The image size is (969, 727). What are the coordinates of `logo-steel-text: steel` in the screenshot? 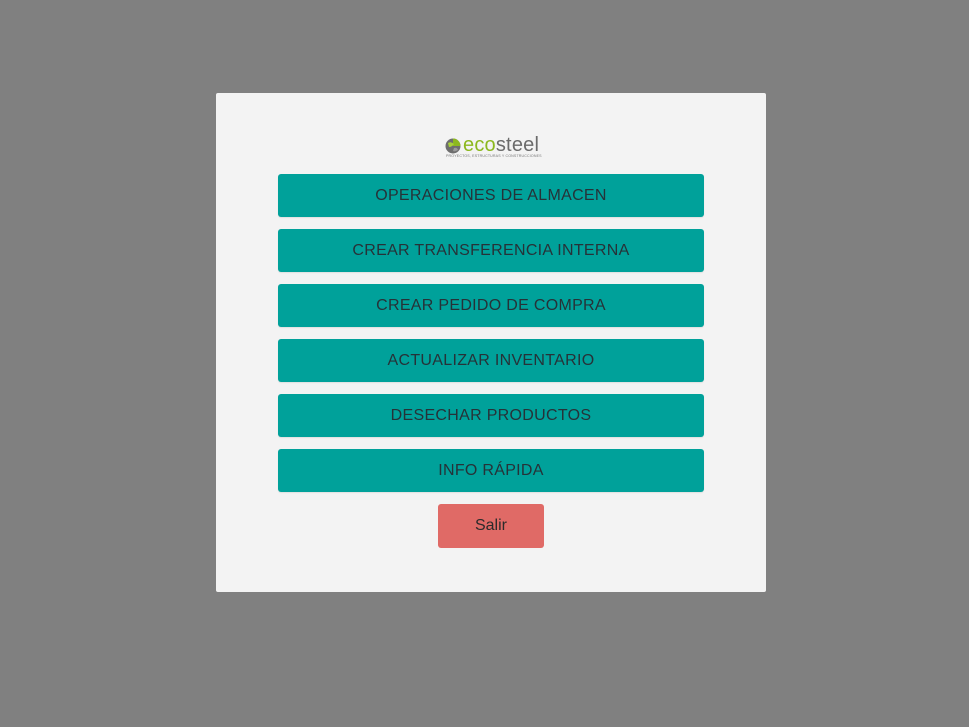 It's located at (517, 145).